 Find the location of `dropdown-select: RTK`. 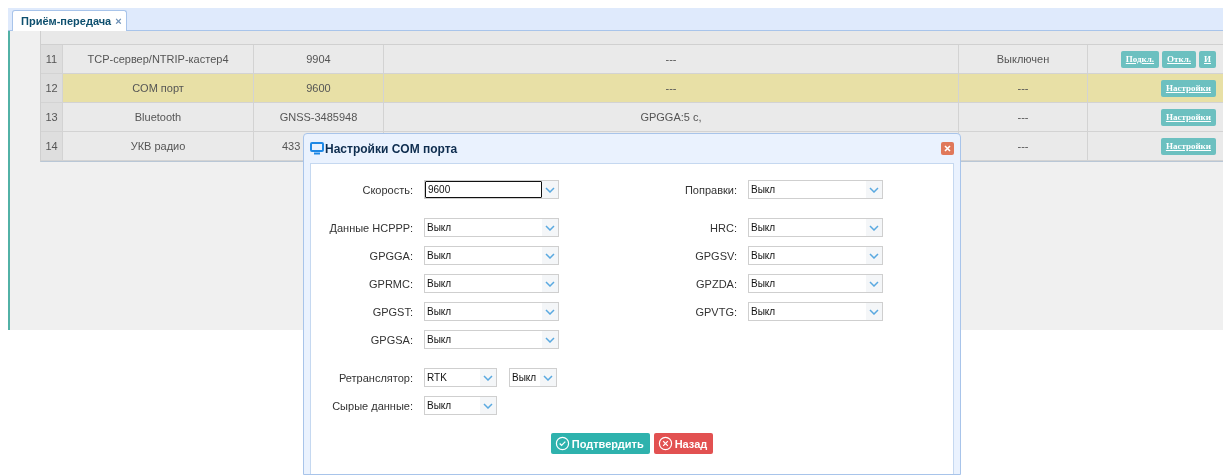

dropdown-select: RTK is located at coordinates (460, 377).